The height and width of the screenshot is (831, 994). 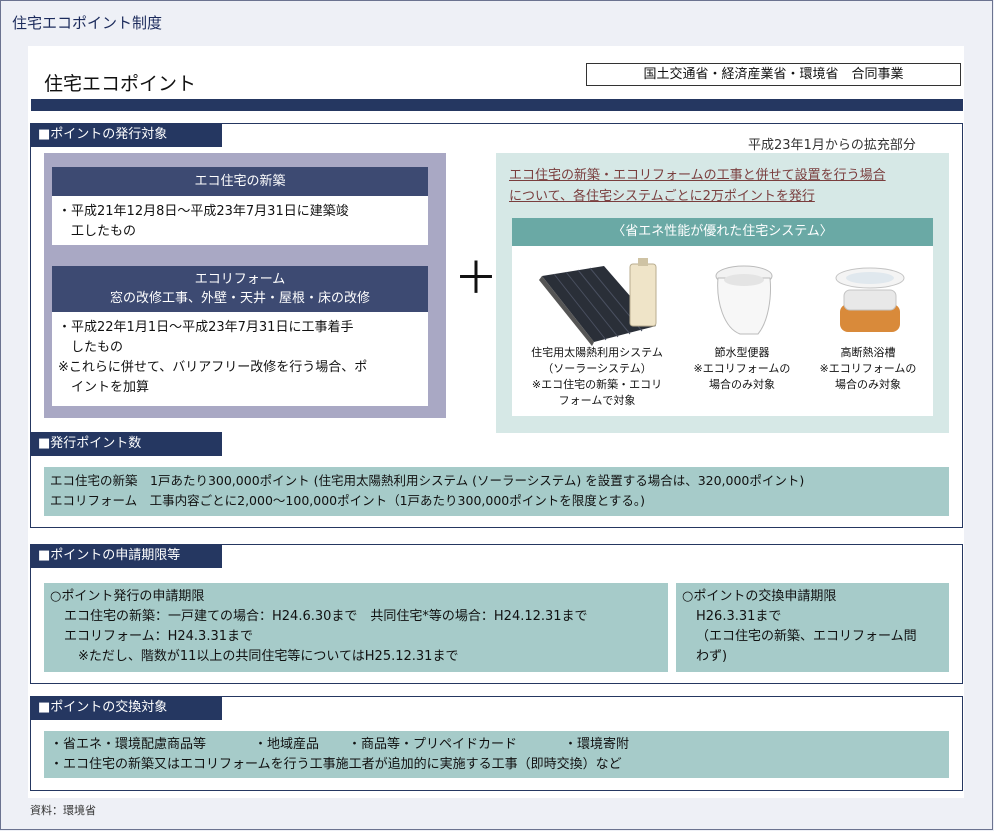 What do you see at coordinates (742, 368) in the screenshot?
I see `toilet-caption: 節水型便器 ※エコリフォームの 場合のみ対象` at bounding box center [742, 368].